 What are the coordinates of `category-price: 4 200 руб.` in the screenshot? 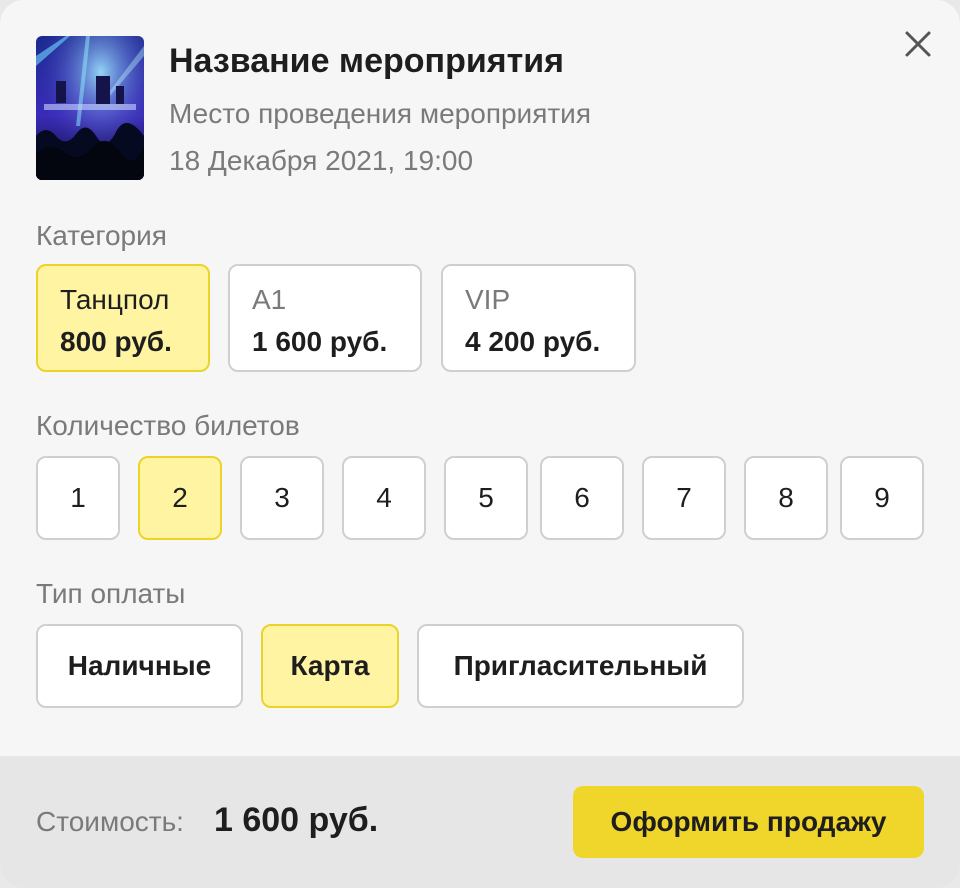 It's located at (533, 341).